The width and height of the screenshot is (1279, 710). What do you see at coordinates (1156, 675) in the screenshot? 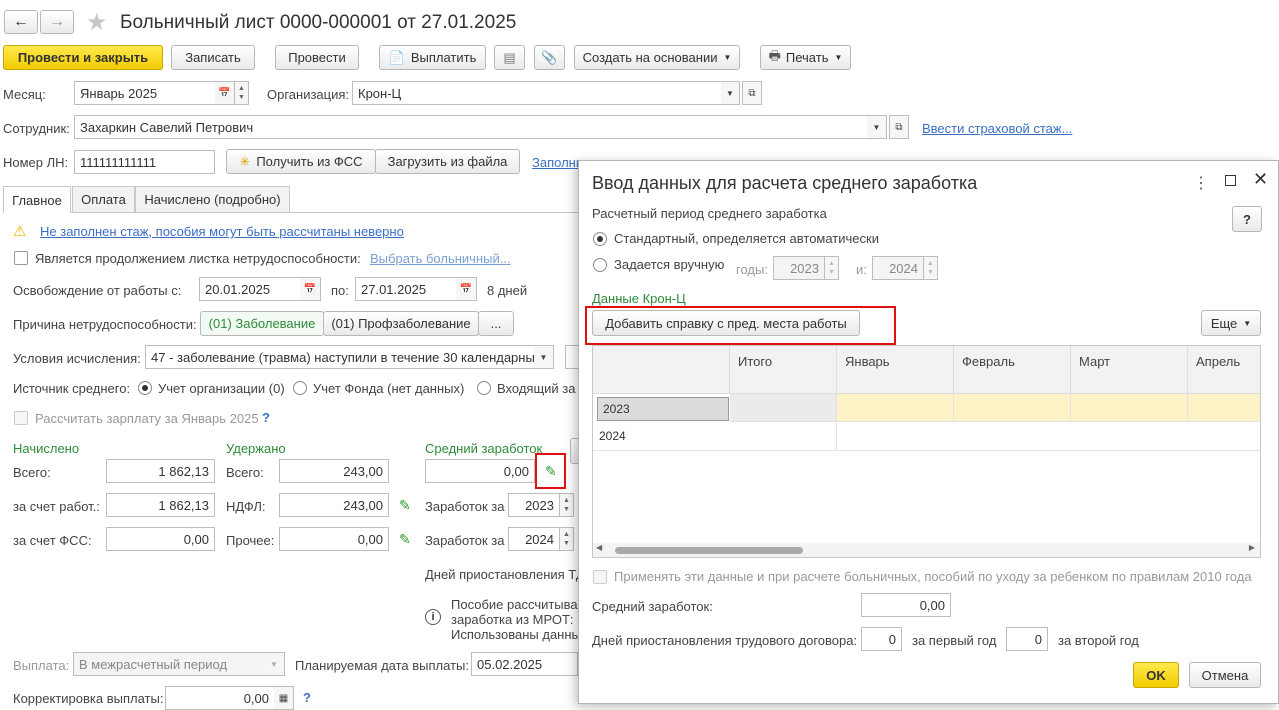
I see `ok-button: OK` at bounding box center [1156, 675].